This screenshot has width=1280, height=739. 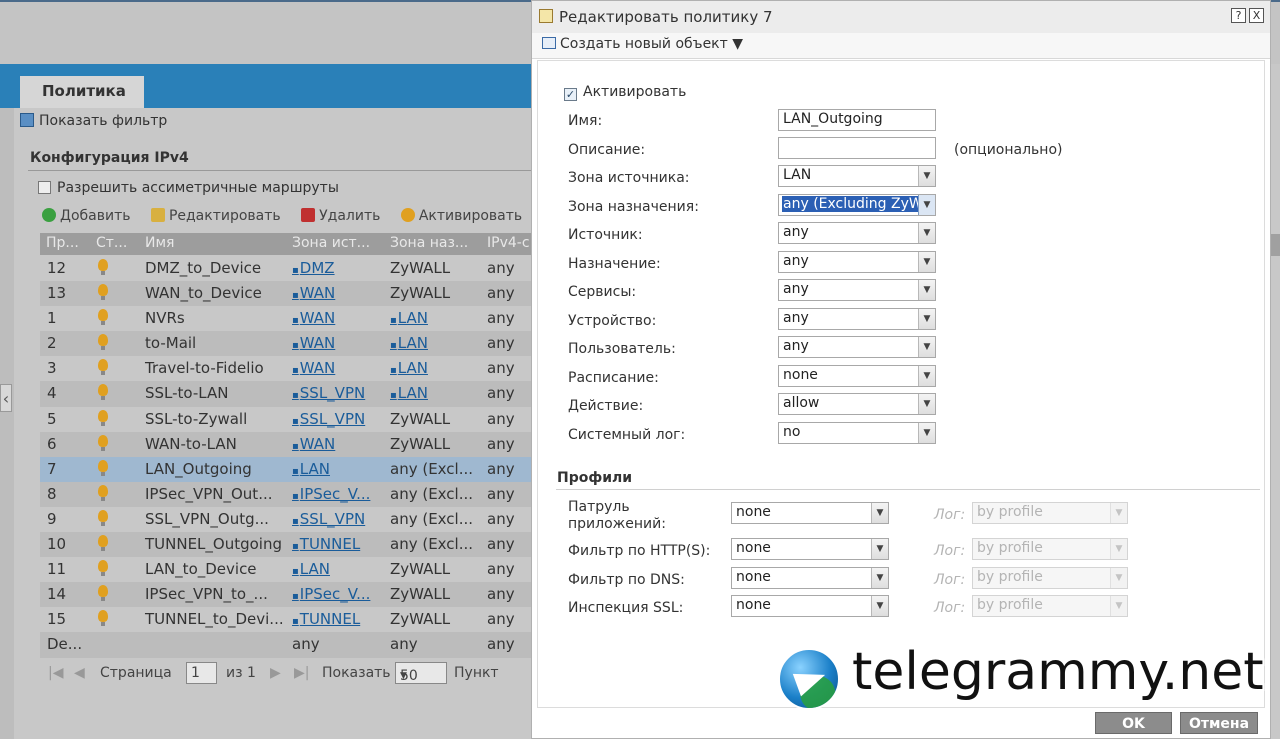 What do you see at coordinates (93, 121) in the screenshot?
I see `show-filter-button: Показать фильтр` at bounding box center [93, 121].